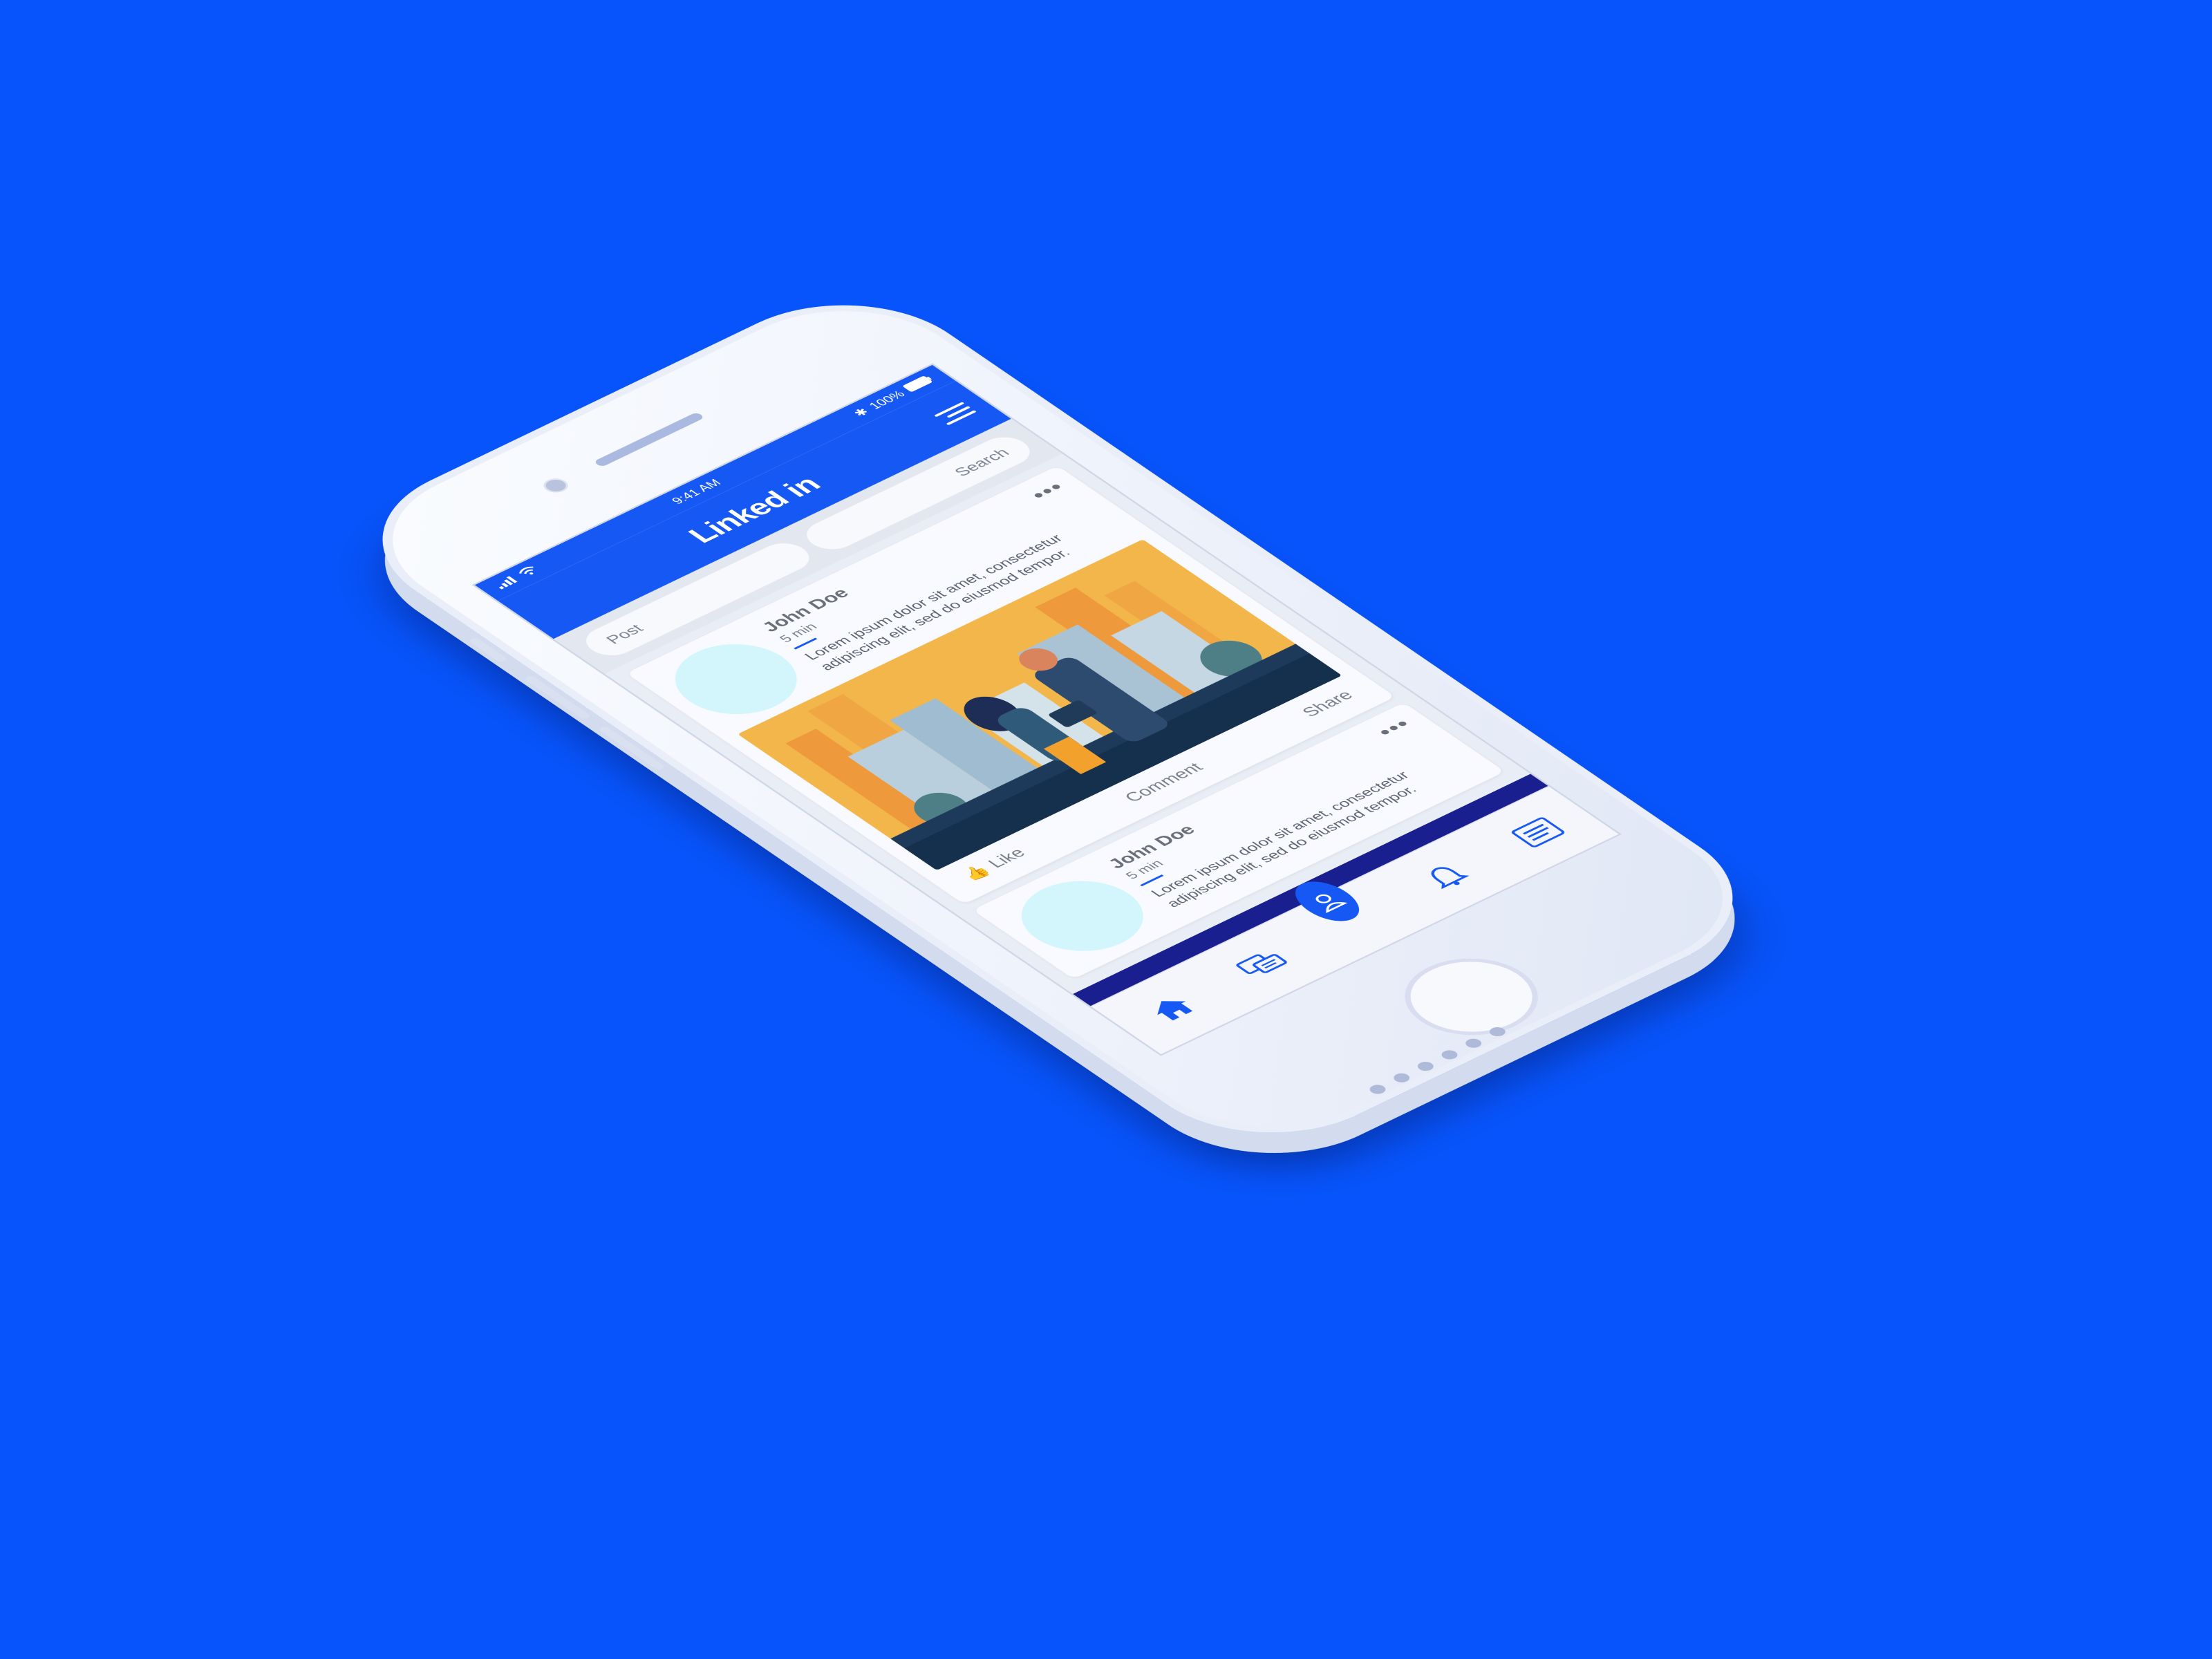 The width and height of the screenshot is (2212, 1659). Describe the element at coordinates (1447, 876) in the screenshot. I see `bell-icon` at that location.